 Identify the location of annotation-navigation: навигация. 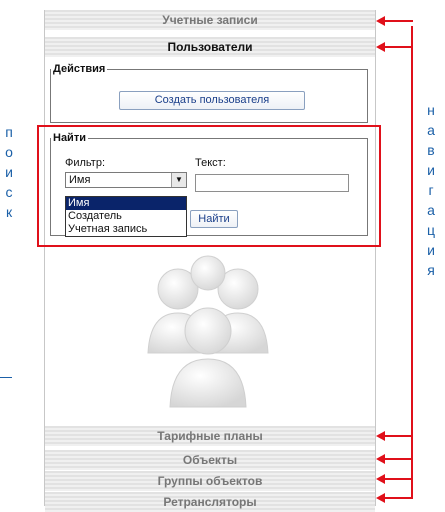
(434, 190).